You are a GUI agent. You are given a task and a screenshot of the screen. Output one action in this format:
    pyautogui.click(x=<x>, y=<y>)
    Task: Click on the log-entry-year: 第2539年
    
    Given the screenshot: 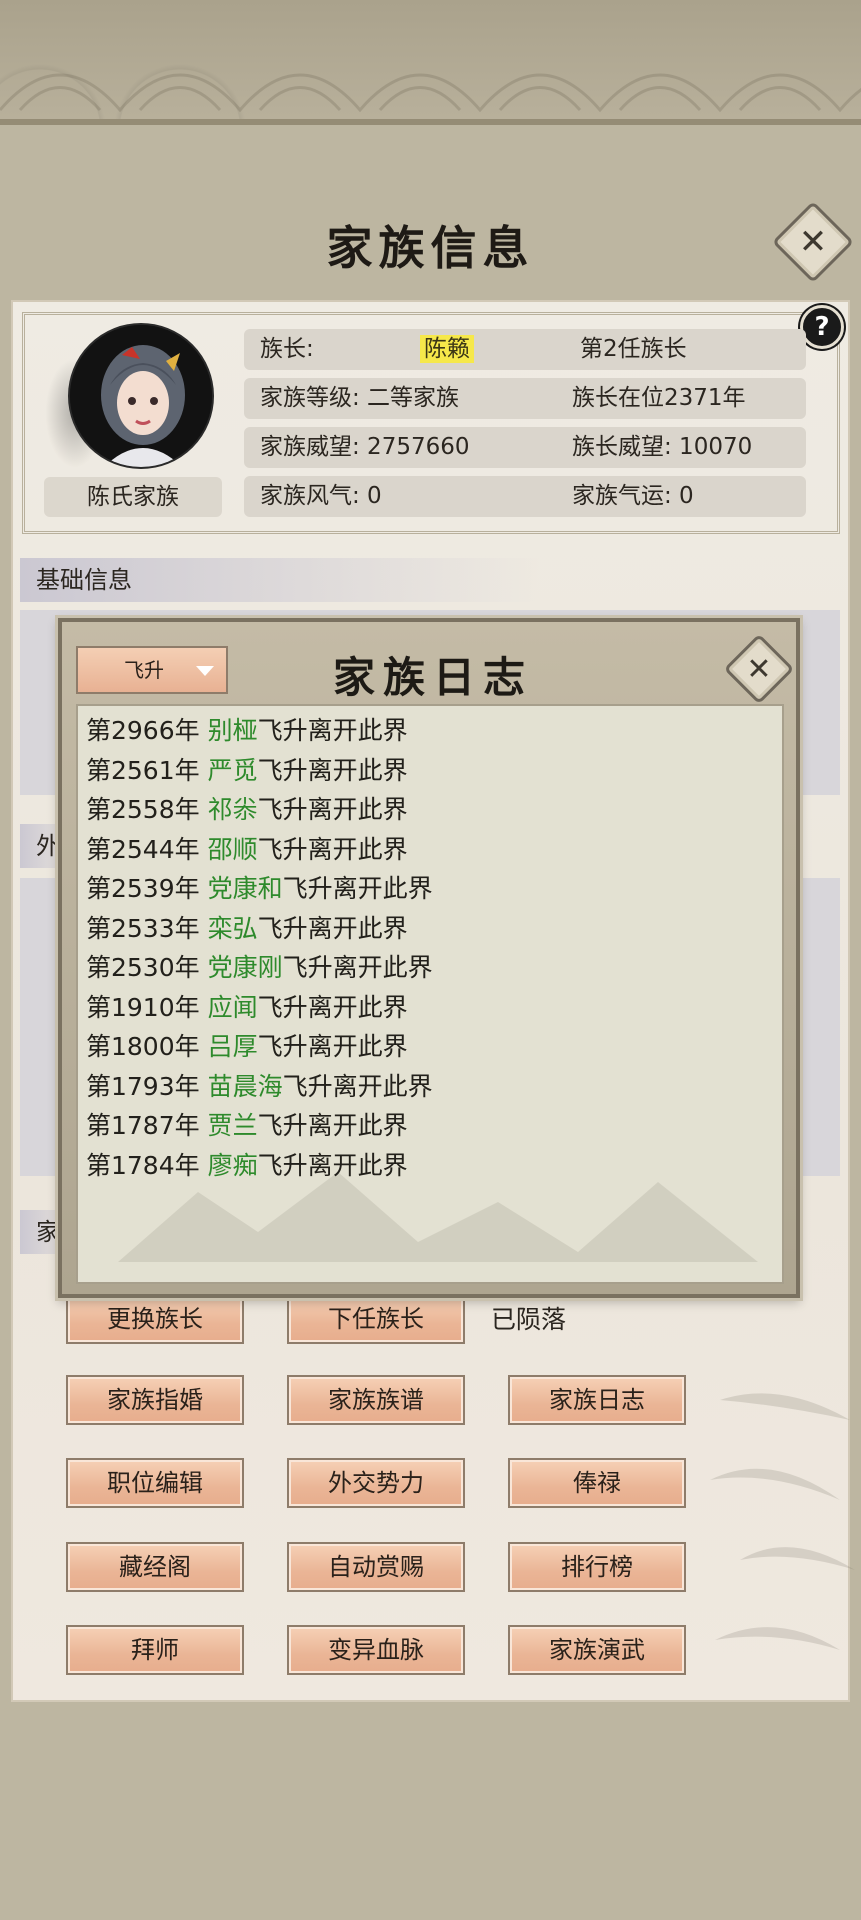 What is the action you would take?
    pyautogui.click(x=143, y=888)
    